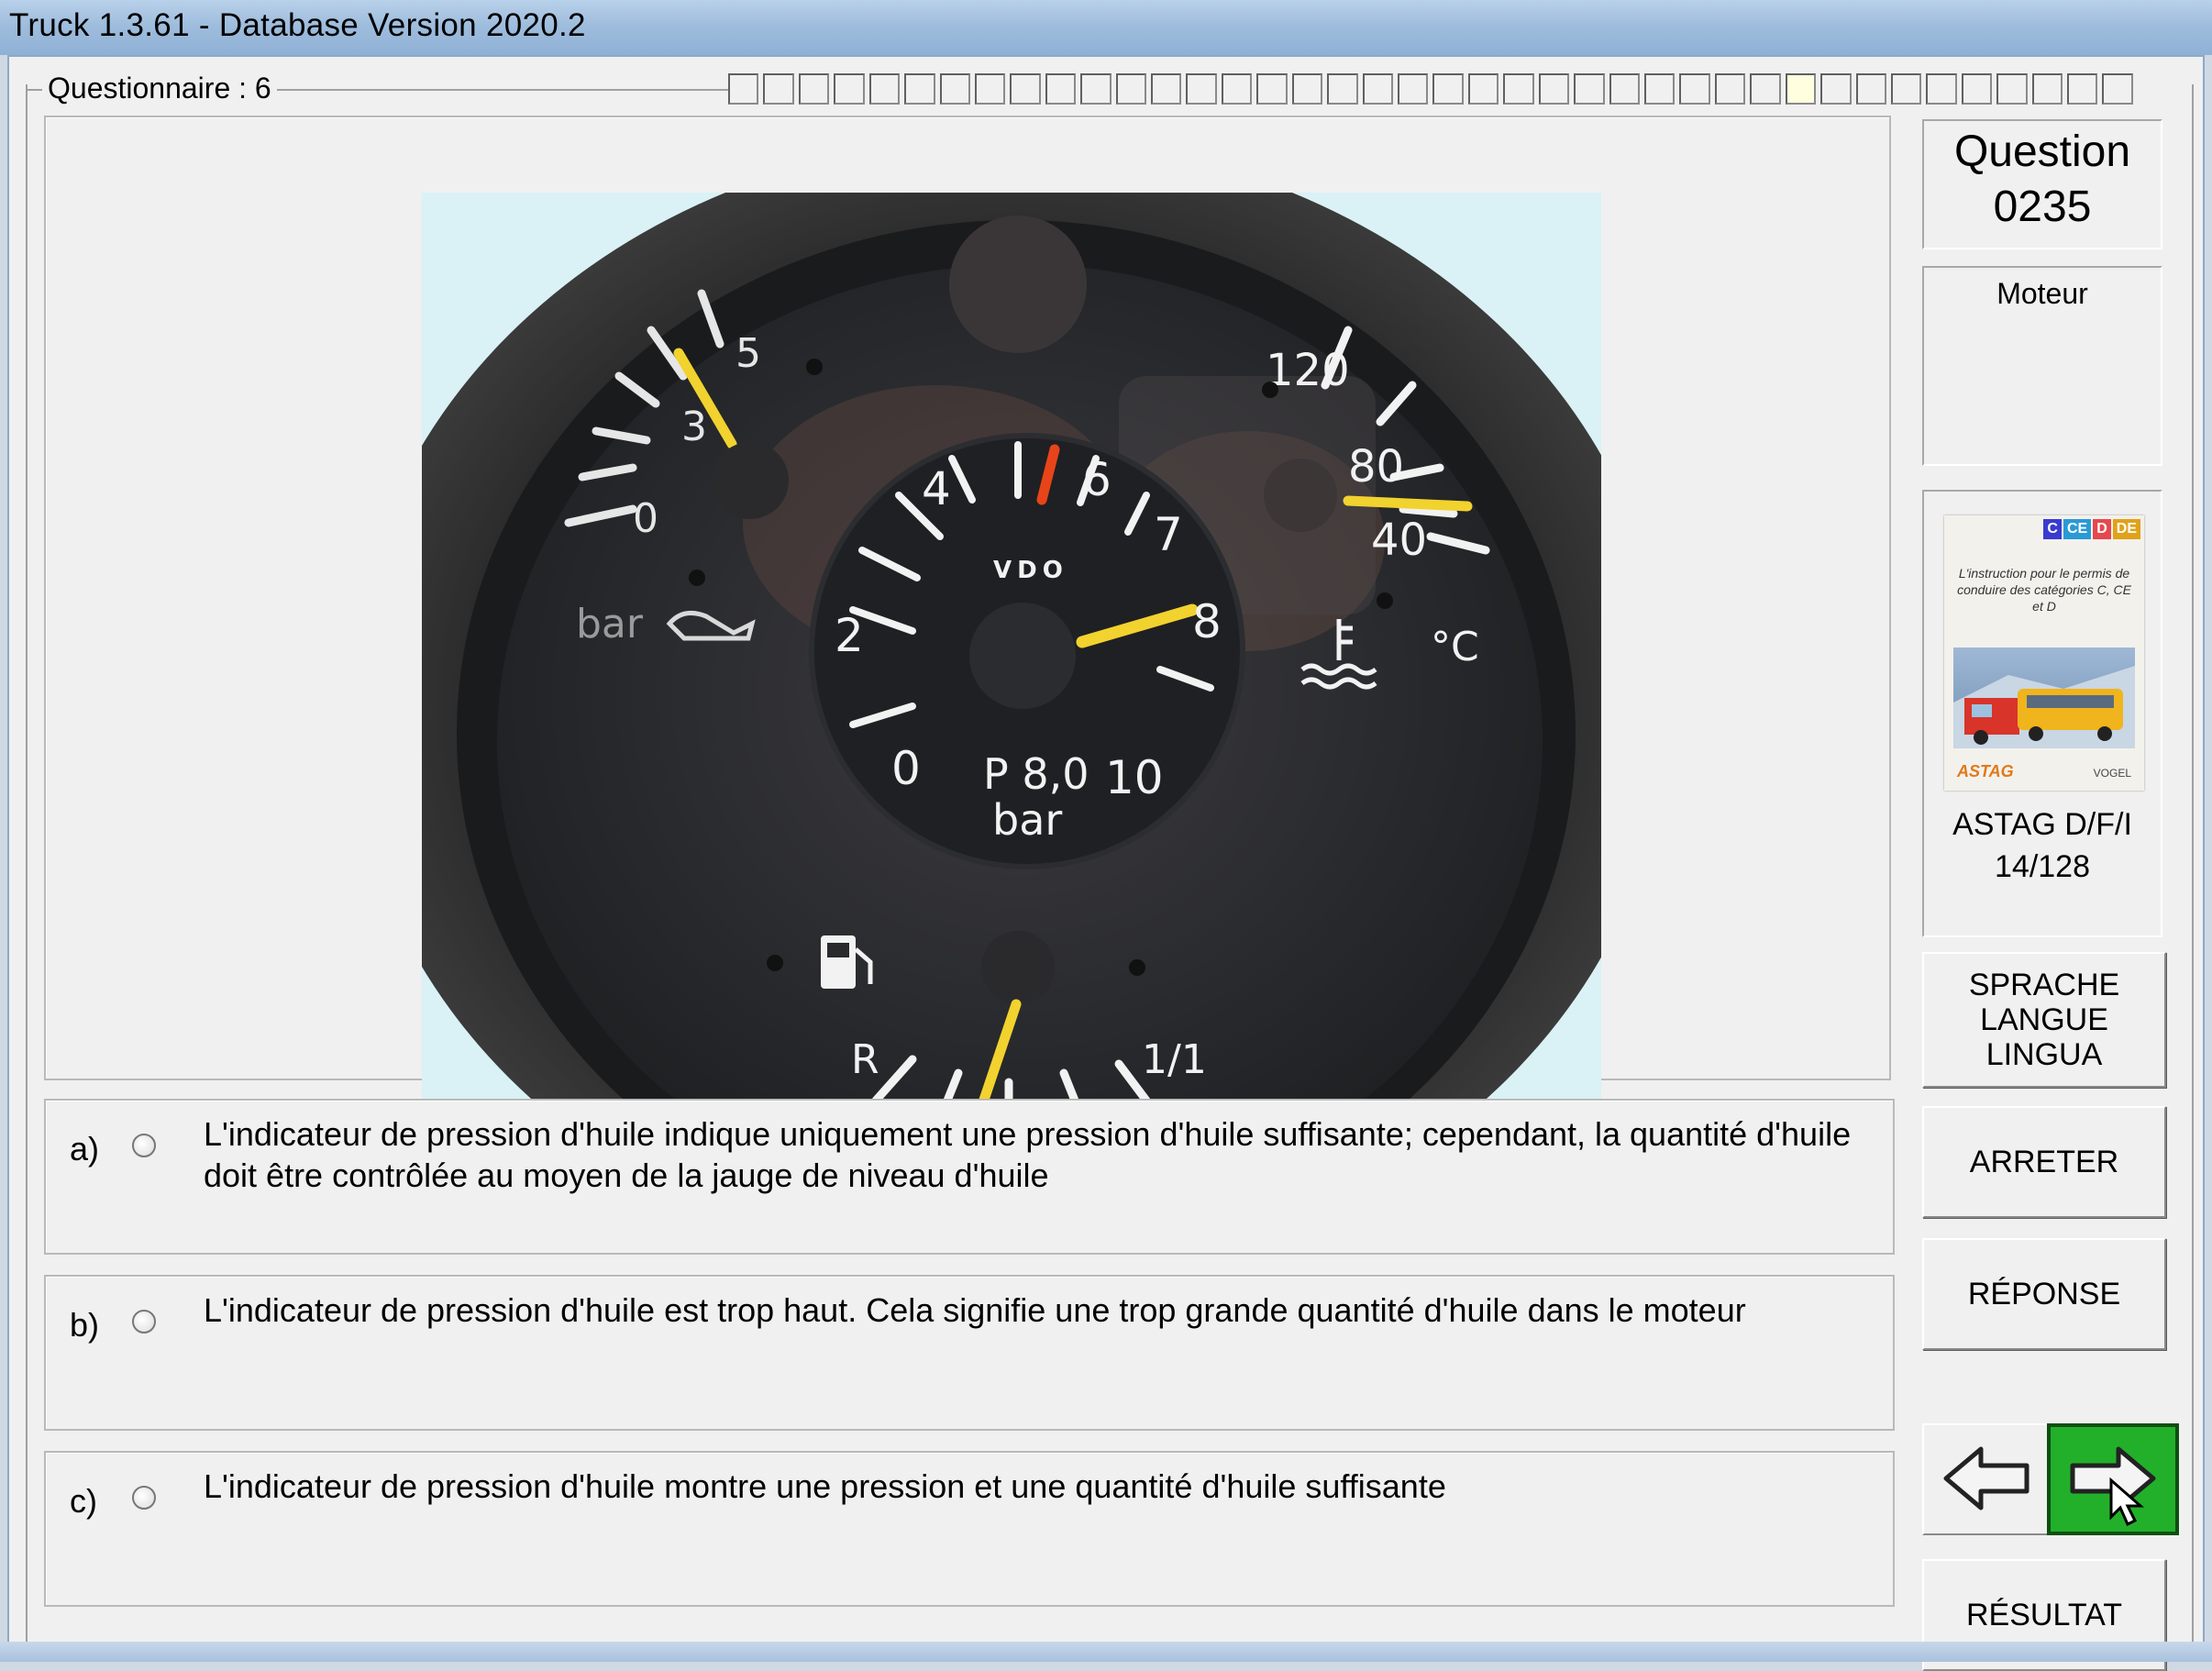 The image size is (2212, 1671). I want to click on next-question-button, so click(2113, 1479).